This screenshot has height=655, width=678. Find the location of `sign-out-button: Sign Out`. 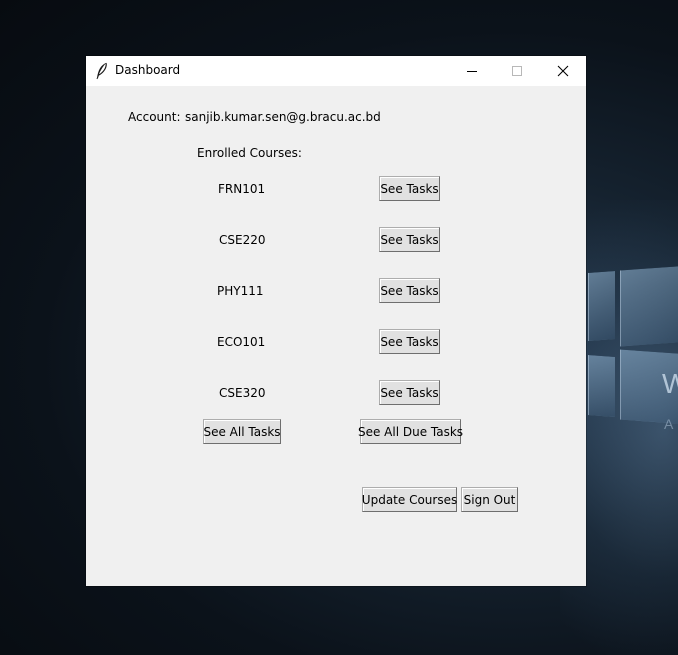

sign-out-button: Sign Out is located at coordinates (489, 499).